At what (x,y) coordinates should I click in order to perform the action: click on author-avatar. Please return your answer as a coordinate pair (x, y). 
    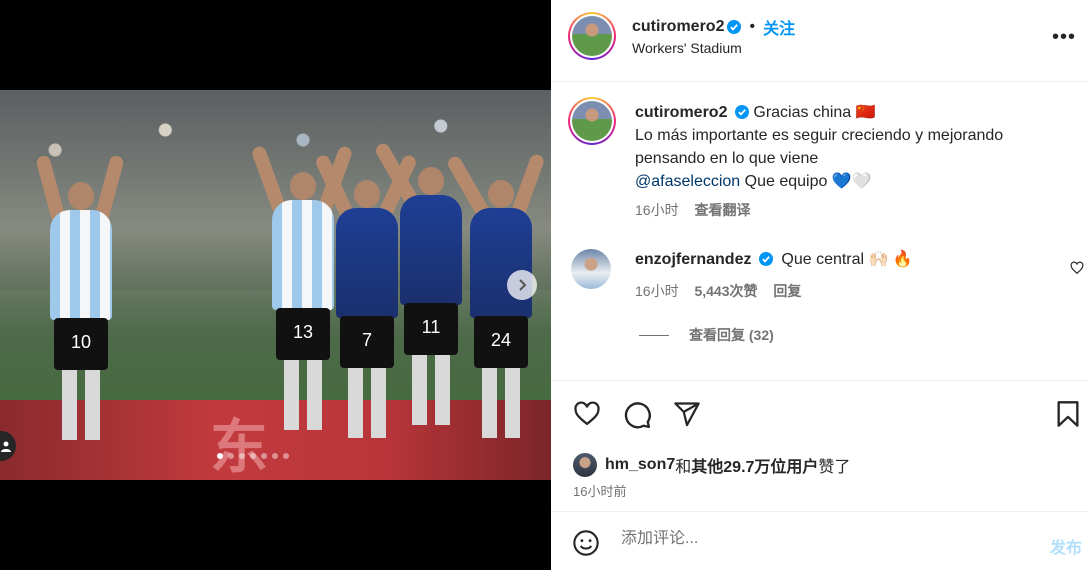
    Looking at the image, I should click on (592, 36).